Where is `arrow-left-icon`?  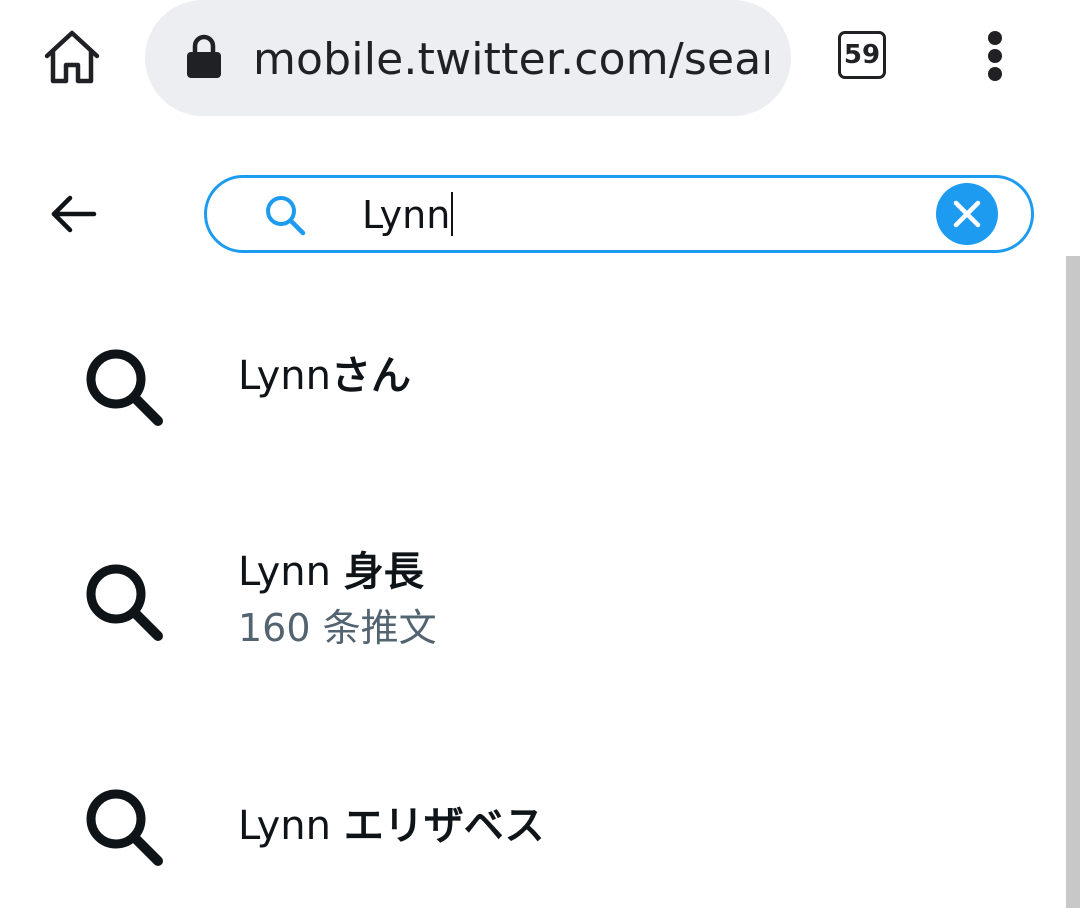 arrow-left-icon is located at coordinates (74, 214).